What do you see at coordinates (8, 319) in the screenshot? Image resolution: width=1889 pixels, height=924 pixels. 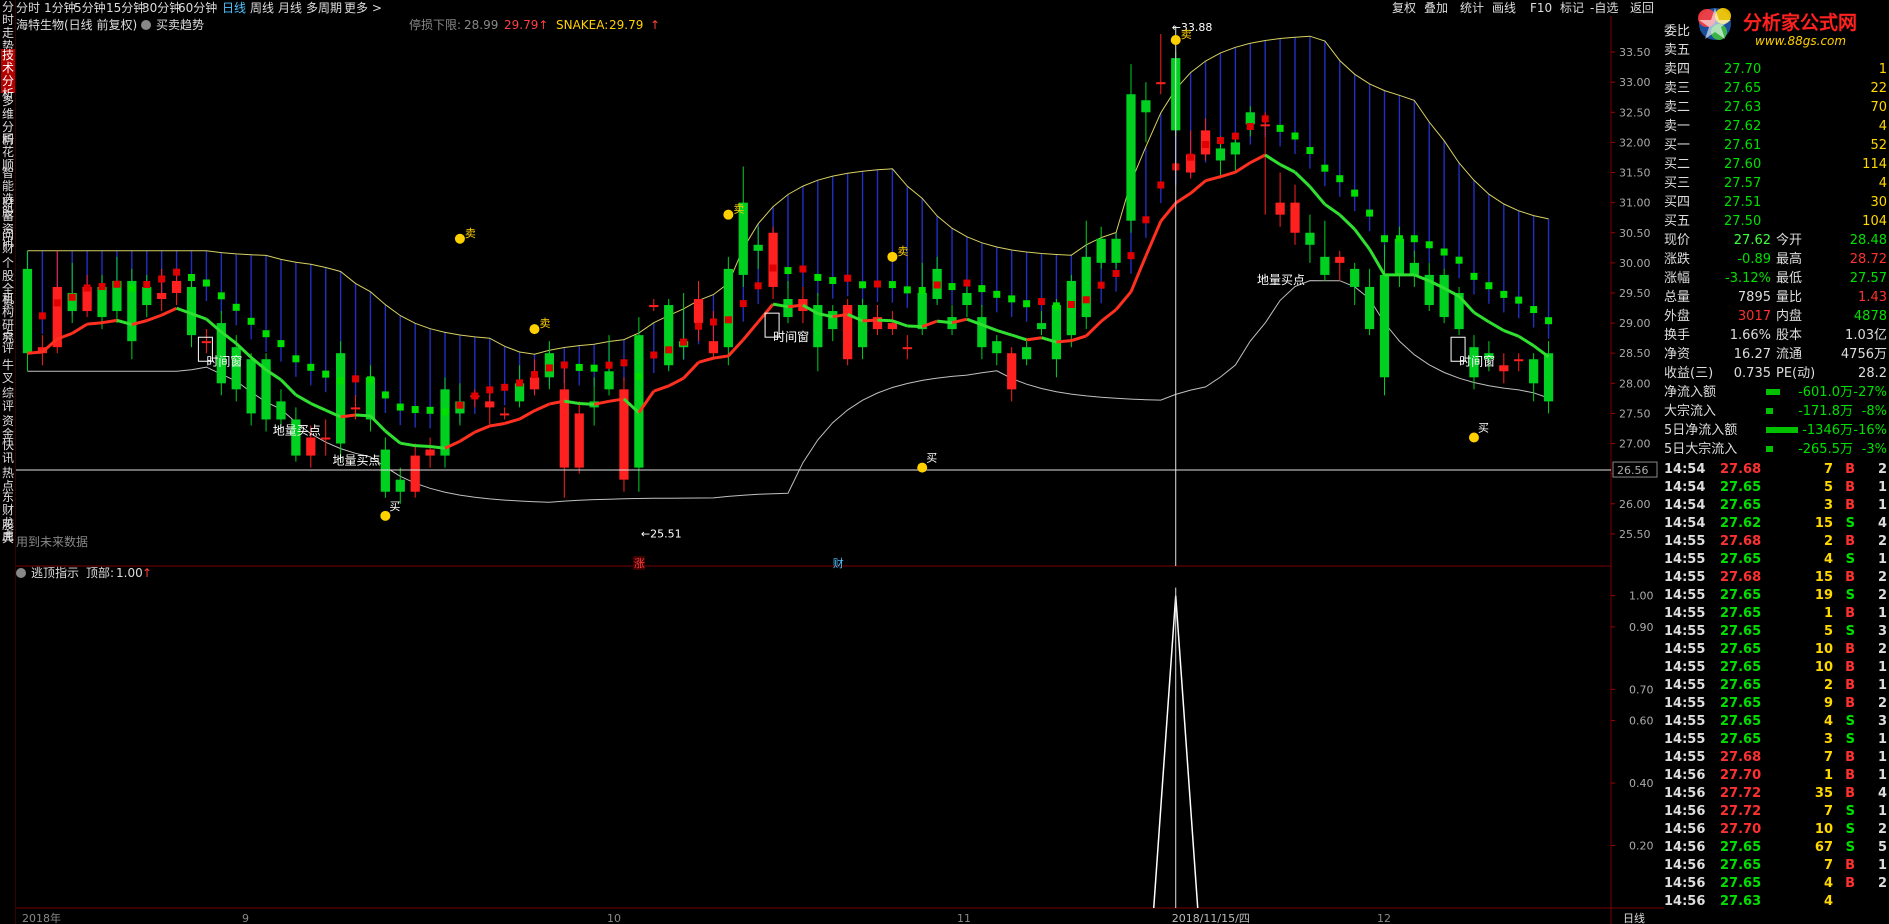 I see `sidebar-item-8: 机构研究` at bounding box center [8, 319].